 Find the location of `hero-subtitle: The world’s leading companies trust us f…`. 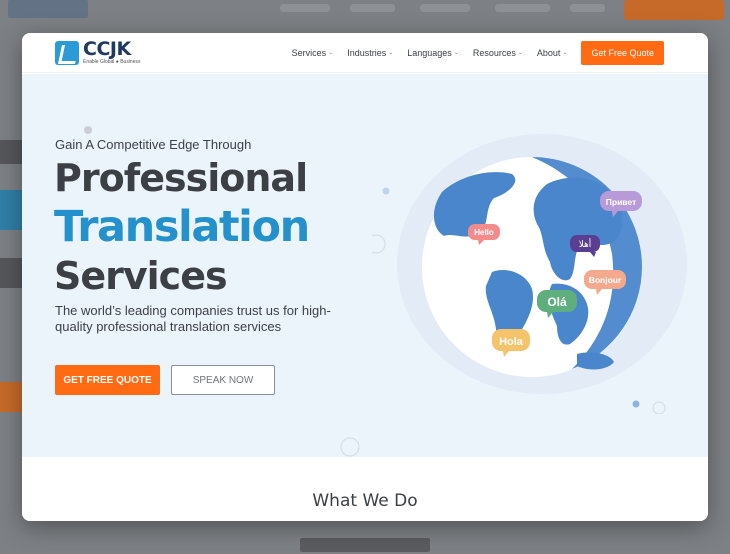

hero-subtitle: The world’s leading companies trust us f… is located at coordinates (193, 318).